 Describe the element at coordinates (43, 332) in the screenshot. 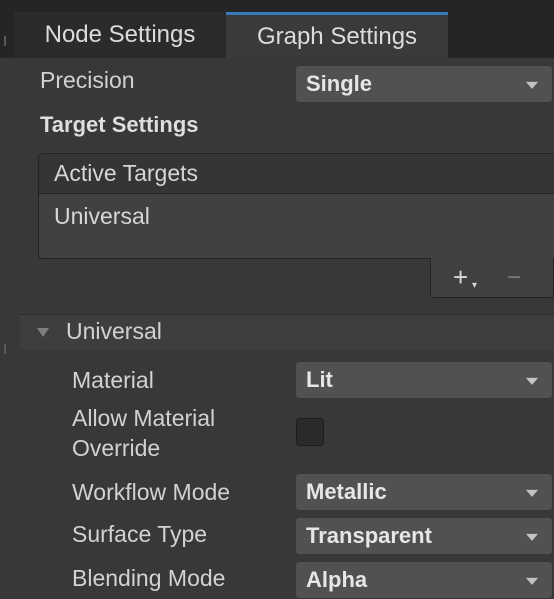

I see `foldout-arrow-icon` at that location.